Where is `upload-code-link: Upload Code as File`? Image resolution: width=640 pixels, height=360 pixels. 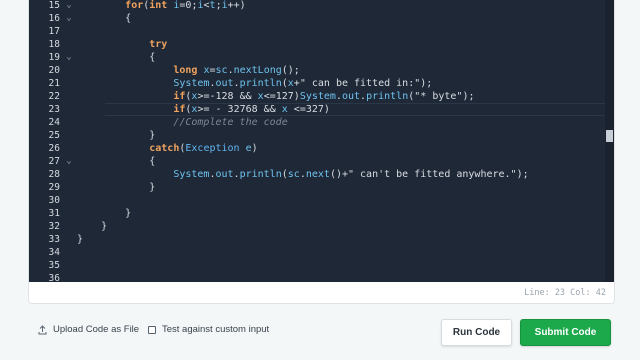 upload-code-link: Upload Code as File is located at coordinates (88, 329).